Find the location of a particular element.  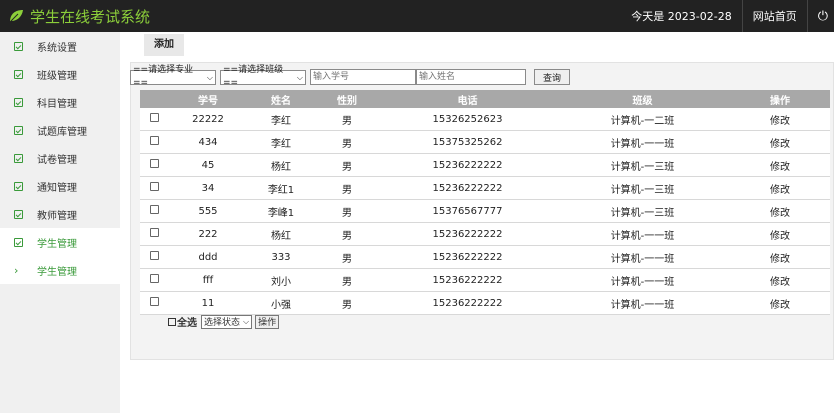

brand: 学生在线考试系统 is located at coordinates (79, 16).